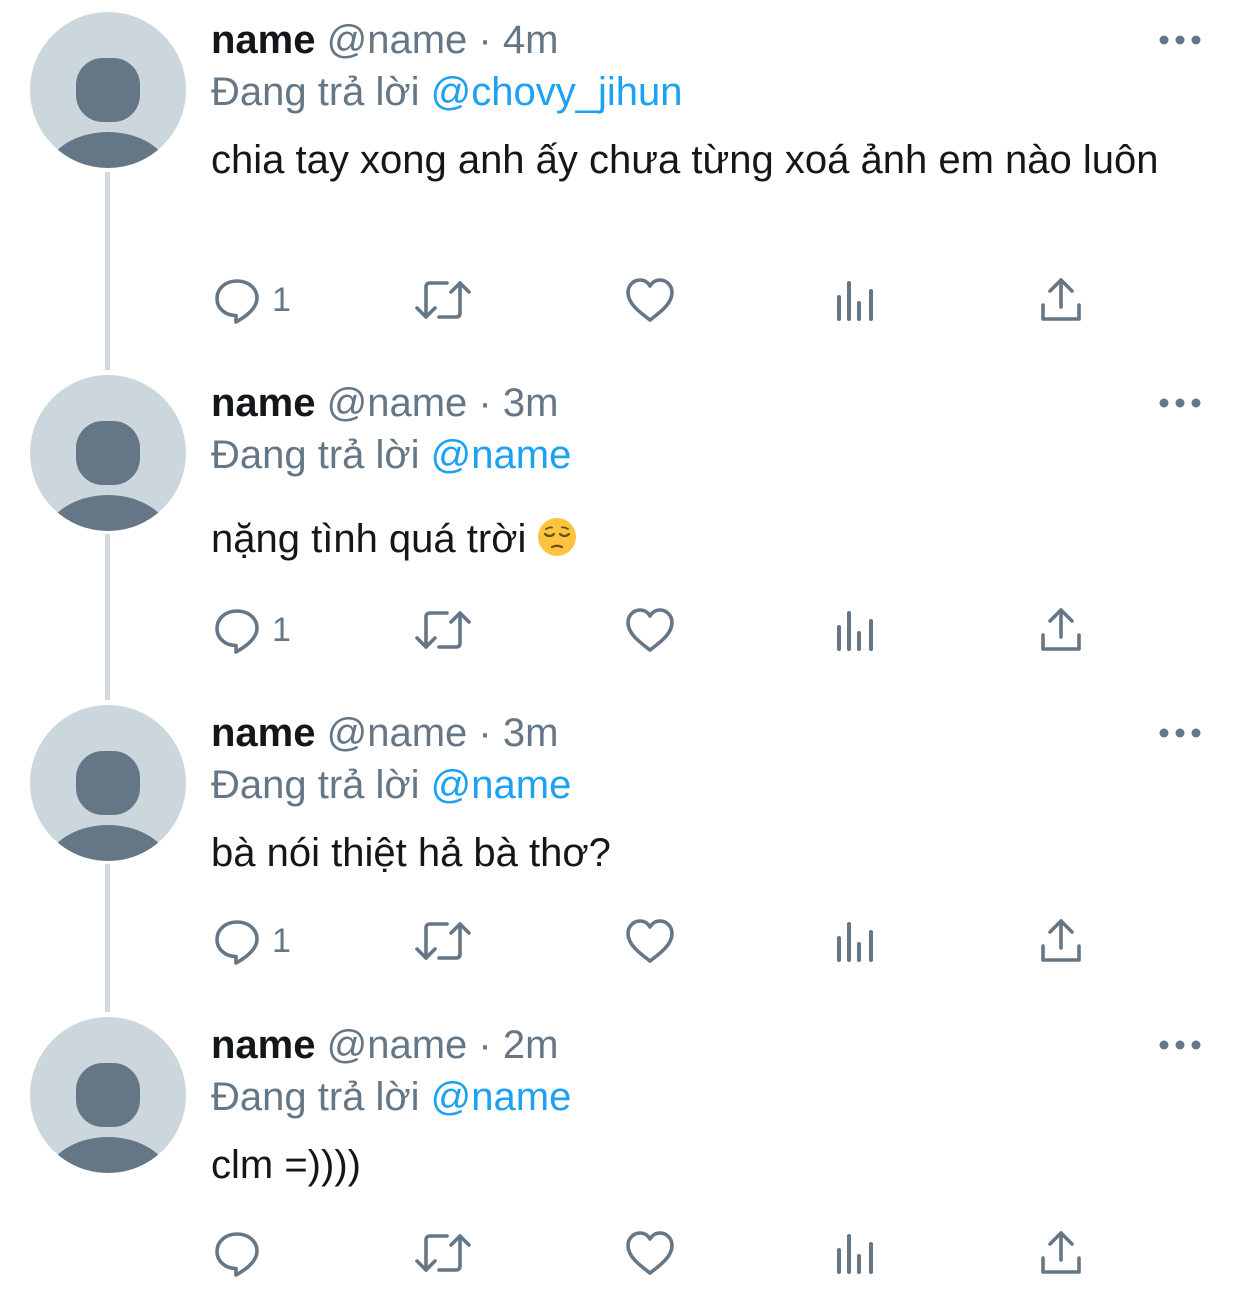  What do you see at coordinates (621, 1253) in the screenshot?
I see `action-bar` at bounding box center [621, 1253].